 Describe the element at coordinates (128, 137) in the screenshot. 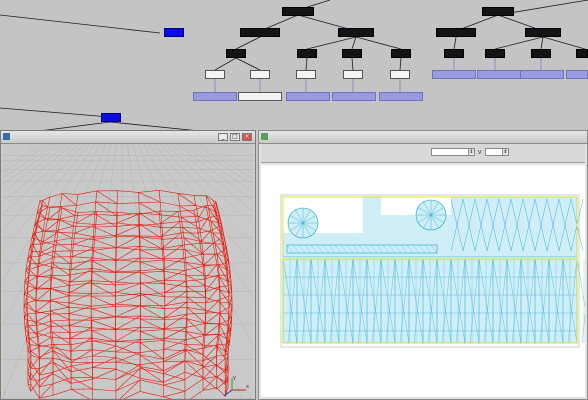

I see `viewport-titlebar: _ □ ×` at that location.